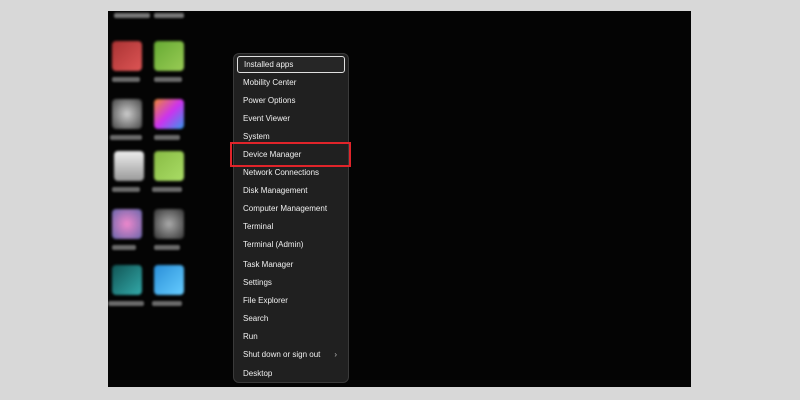 The width and height of the screenshot is (800, 400). What do you see at coordinates (269, 64) in the screenshot?
I see `menu-item-label: Installed apps` at bounding box center [269, 64].